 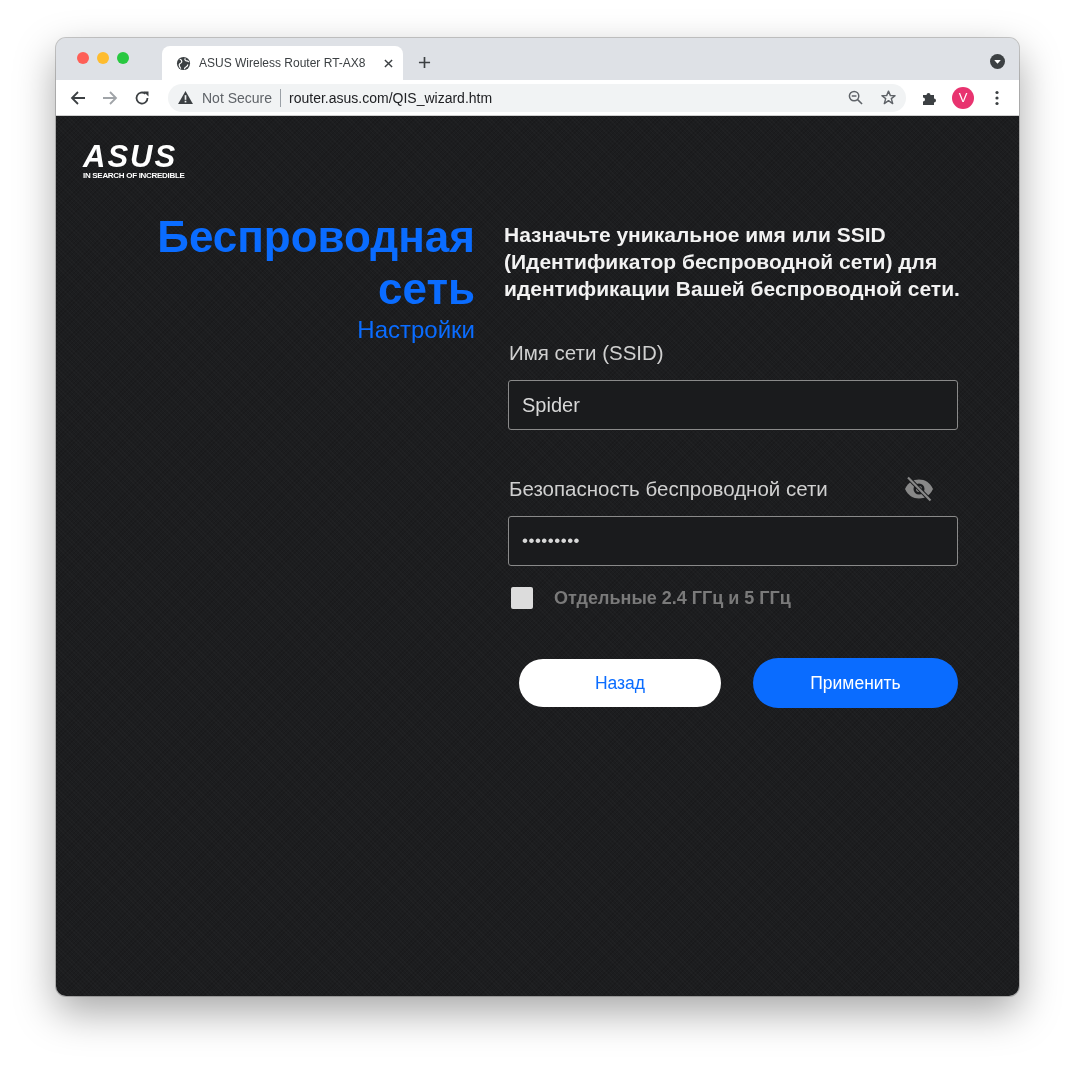 What do you see at coordinates (997, 61) in the screenshot?
I see `tab-menu-icon` at bounding box center [997, 61].